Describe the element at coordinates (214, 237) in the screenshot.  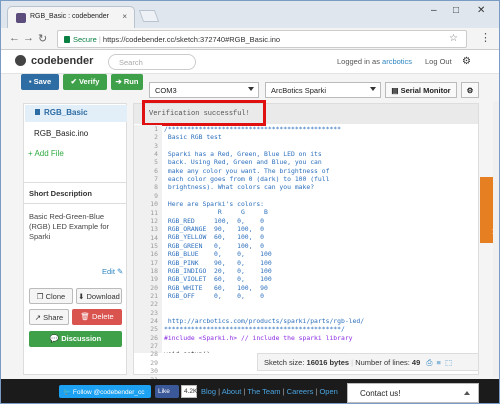
I see `code-line: RGB_YELLOW 60, 100, 0` at that location.